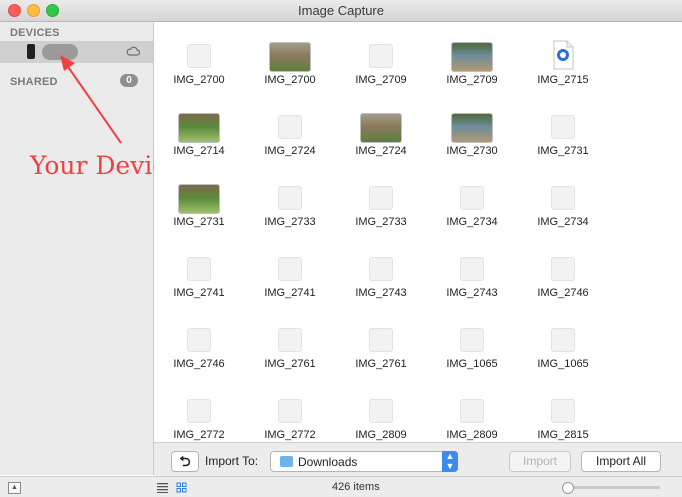 The image size is (682, 497). Describe the element at coordinates (563, 55) in the screenshot. I see `movie-file-icon` at that location.